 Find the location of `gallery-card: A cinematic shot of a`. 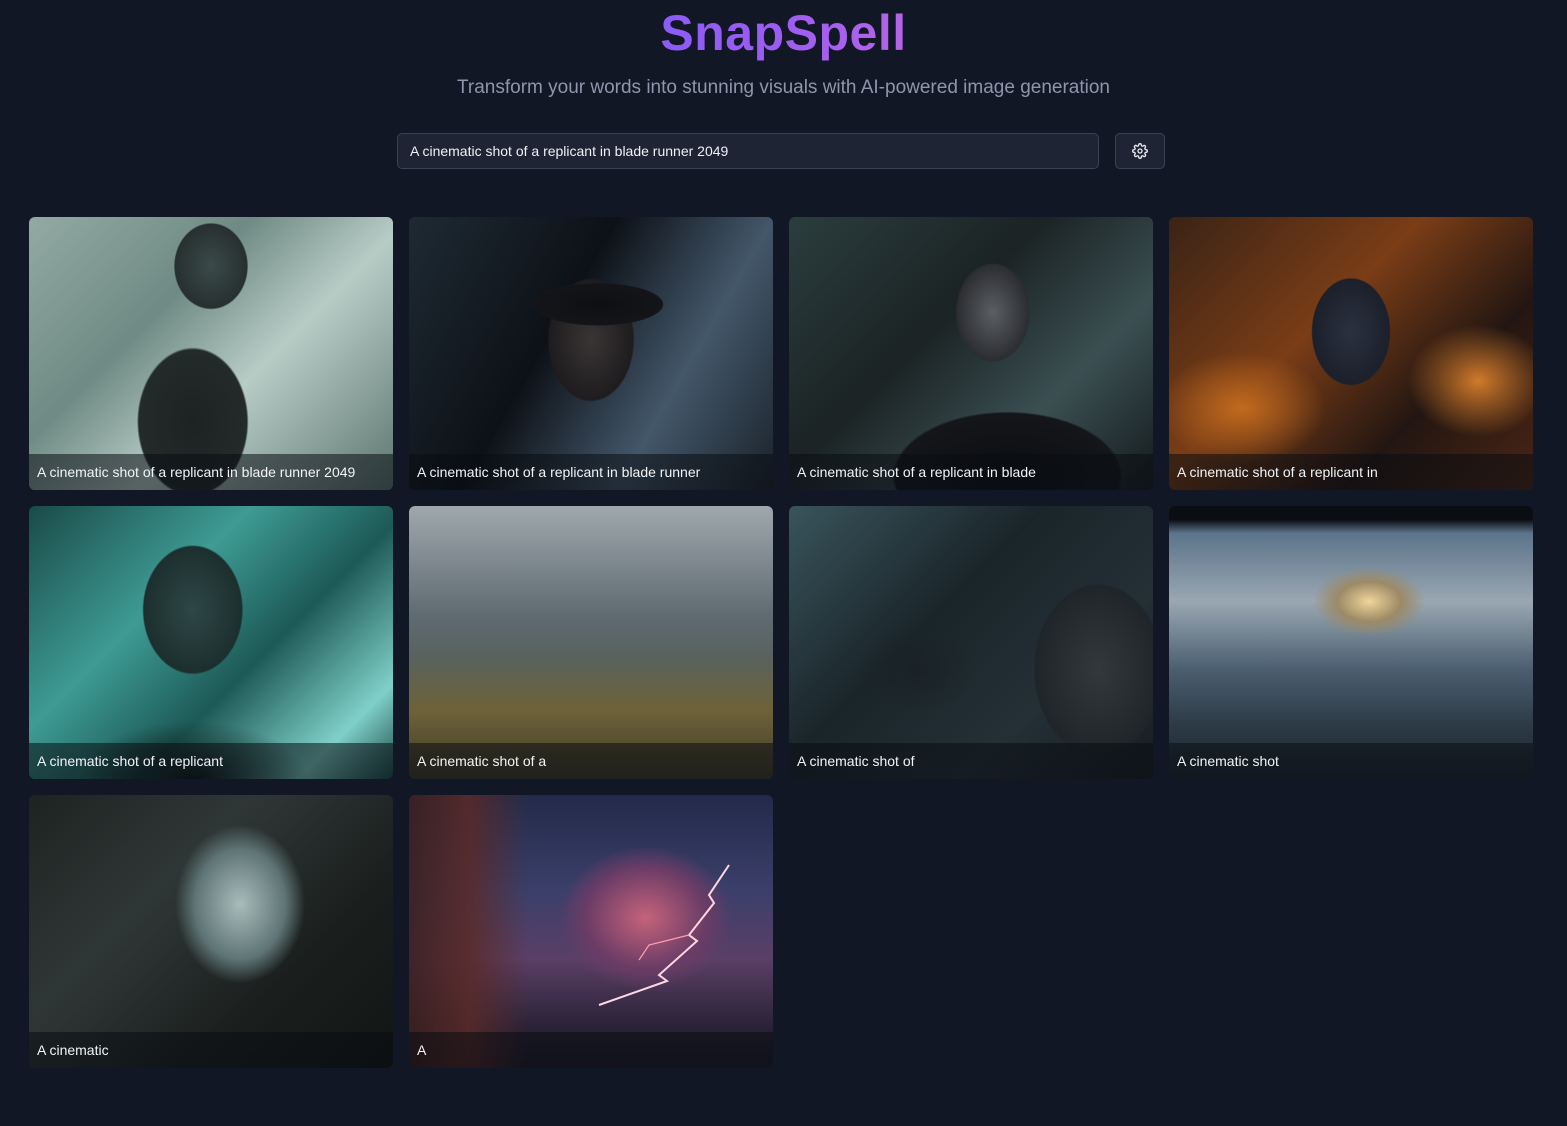

gallery-card: A cinematic shot of a is located at coordinates (591, 642).